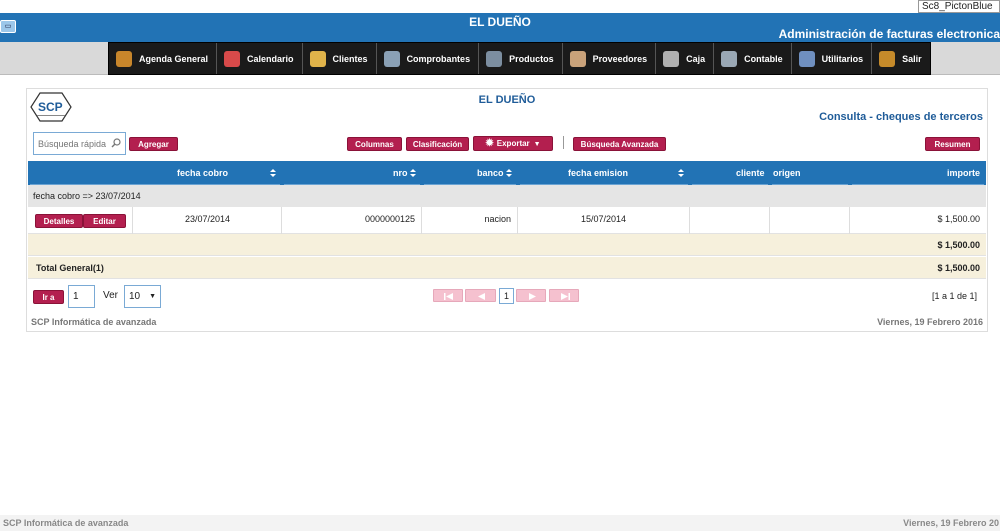 Image resolution: width=1000 pixels, height=531 pixels. I want to click on menu-item-caja: Caja, so click(685, 58).